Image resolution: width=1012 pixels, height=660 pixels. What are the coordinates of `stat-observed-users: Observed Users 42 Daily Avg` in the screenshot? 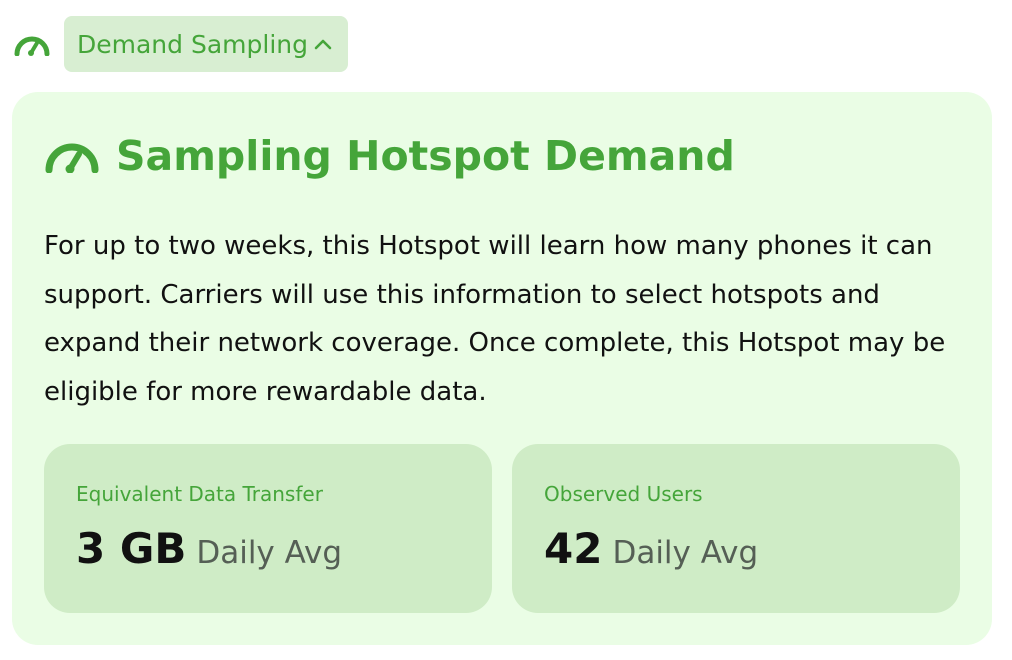 It's located at (736, 528).